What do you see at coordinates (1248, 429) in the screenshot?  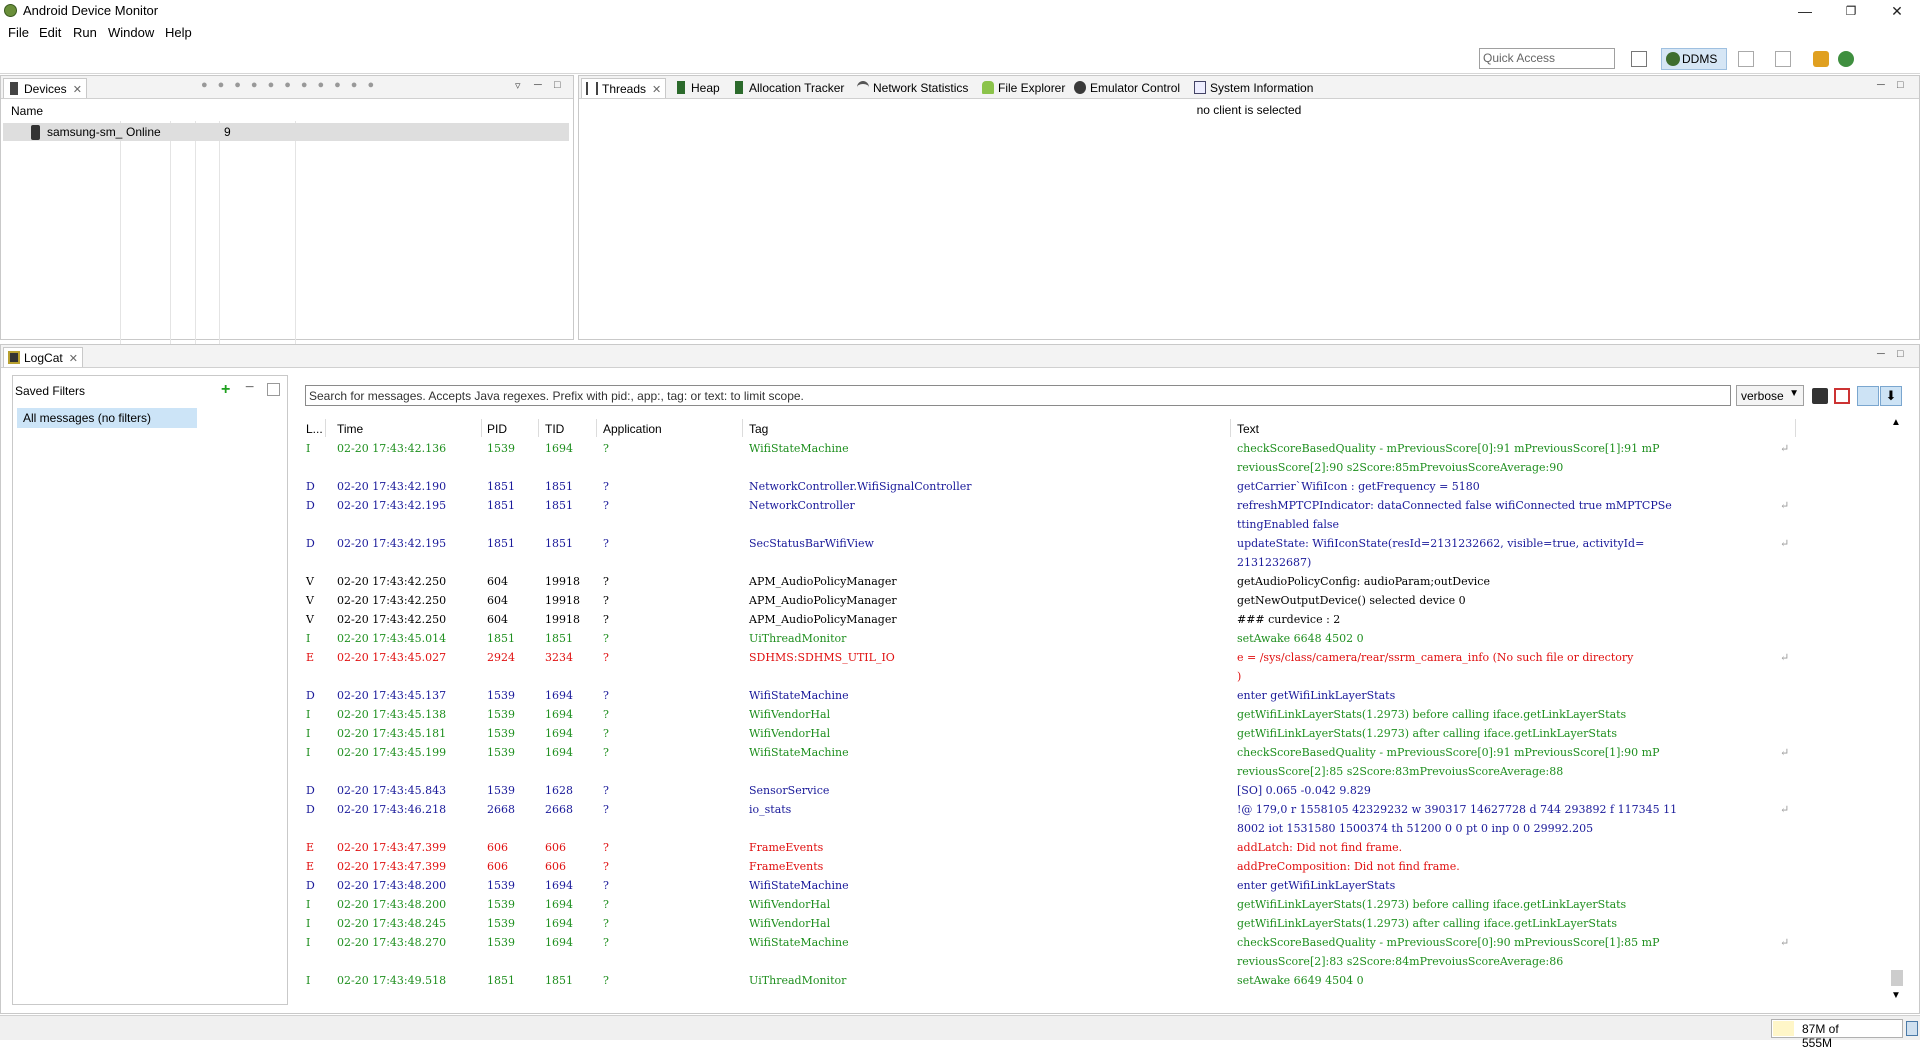 I see `col-text: Text` at bounding box center [1248, 429].